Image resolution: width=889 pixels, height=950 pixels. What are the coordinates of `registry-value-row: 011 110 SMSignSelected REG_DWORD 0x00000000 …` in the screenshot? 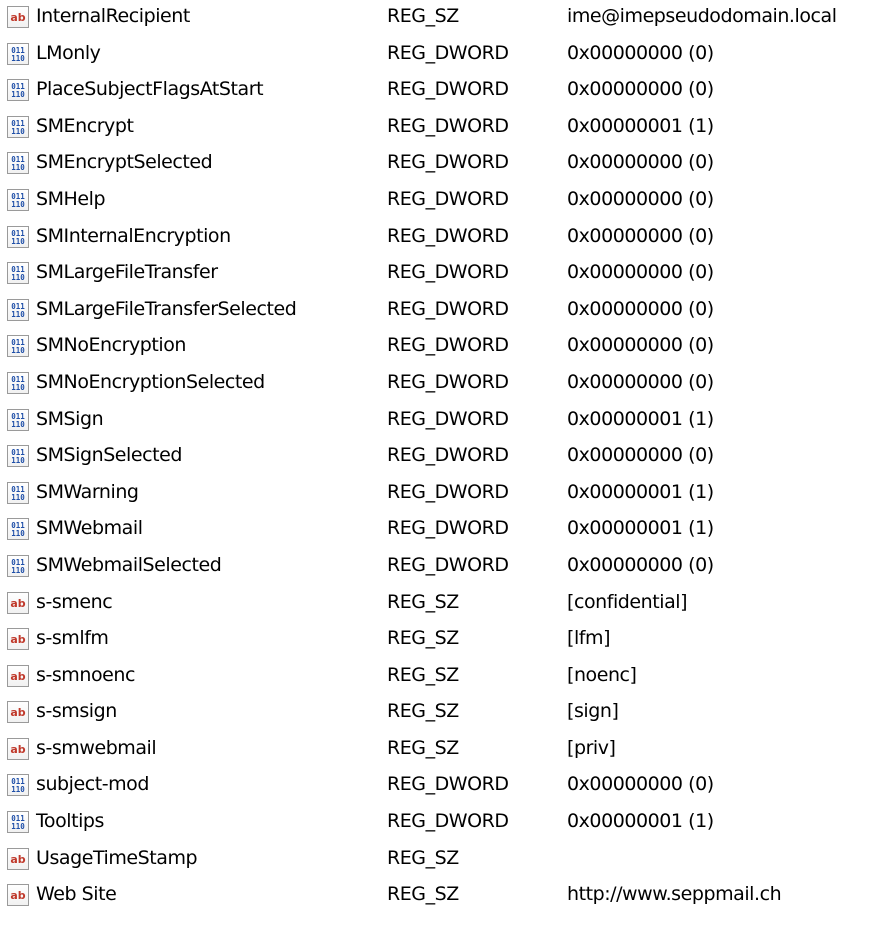 It's located at (444, 457).